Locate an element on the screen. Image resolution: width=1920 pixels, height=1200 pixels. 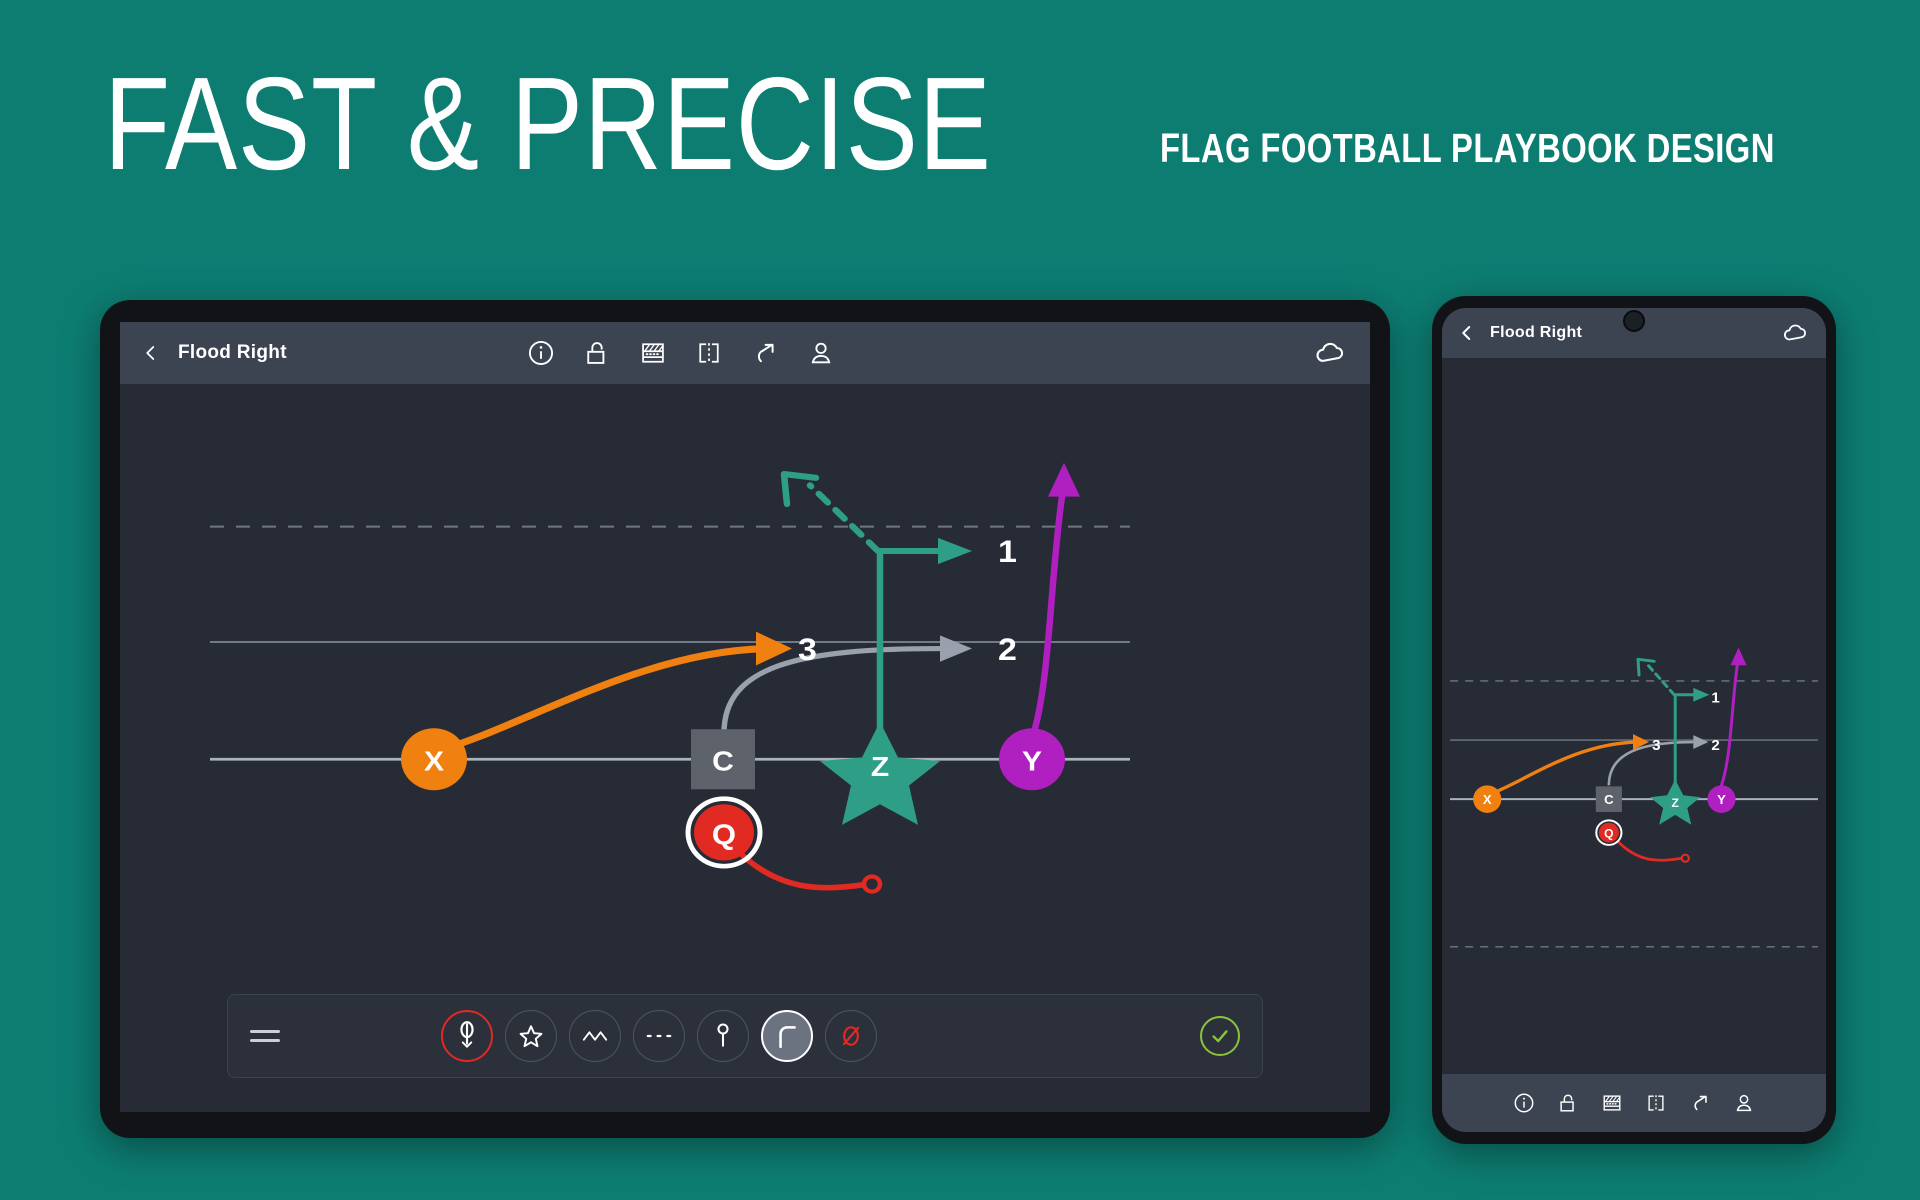
phone-device-frame: Flood Right 1 2 3 X C Z Y Q is located at coordinates (1634, 720).